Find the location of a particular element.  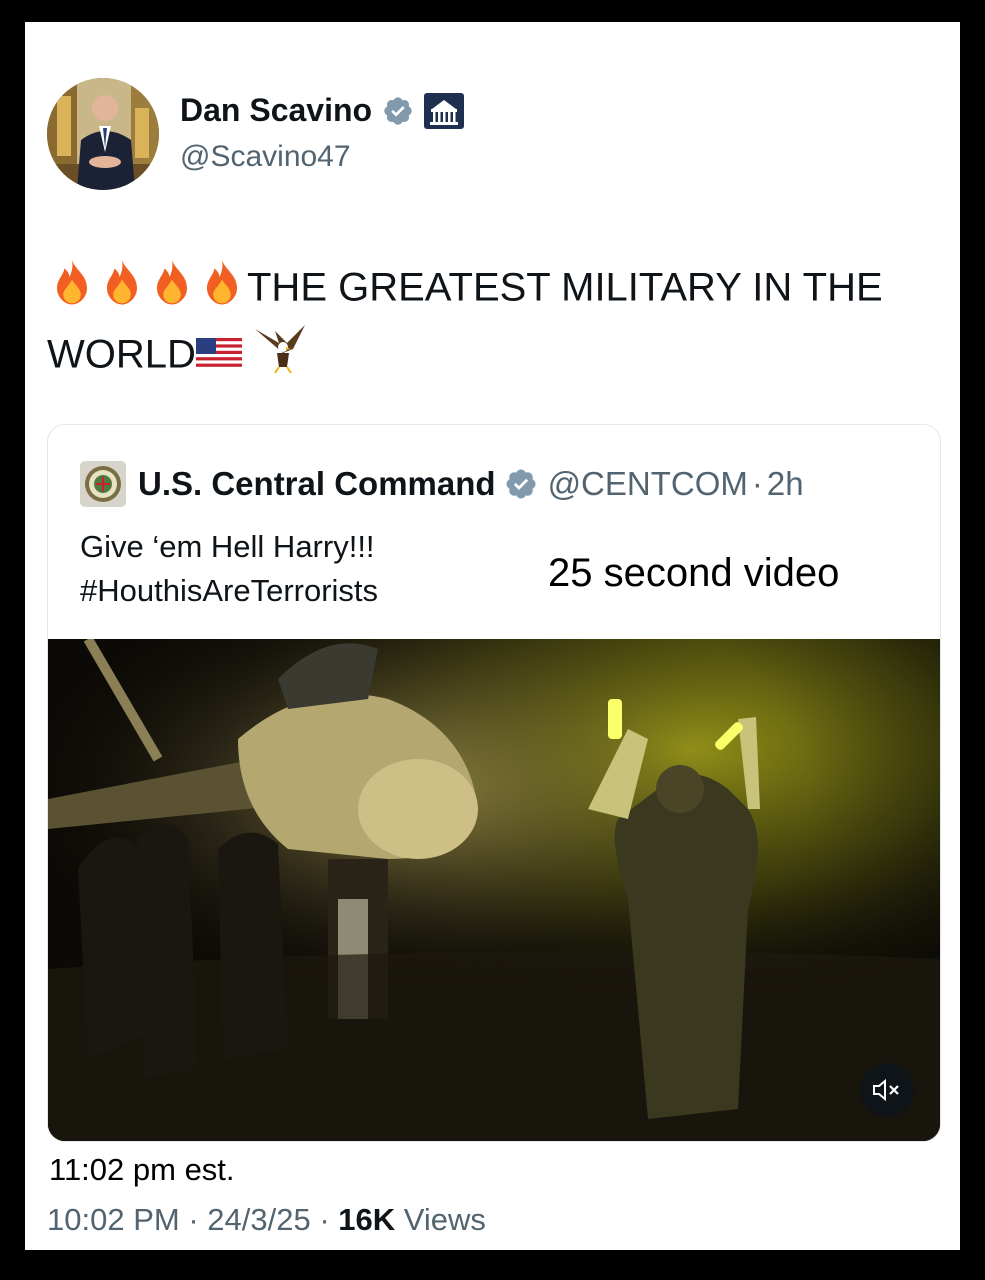

us-flag-icon is located at coordinates (218, 357).